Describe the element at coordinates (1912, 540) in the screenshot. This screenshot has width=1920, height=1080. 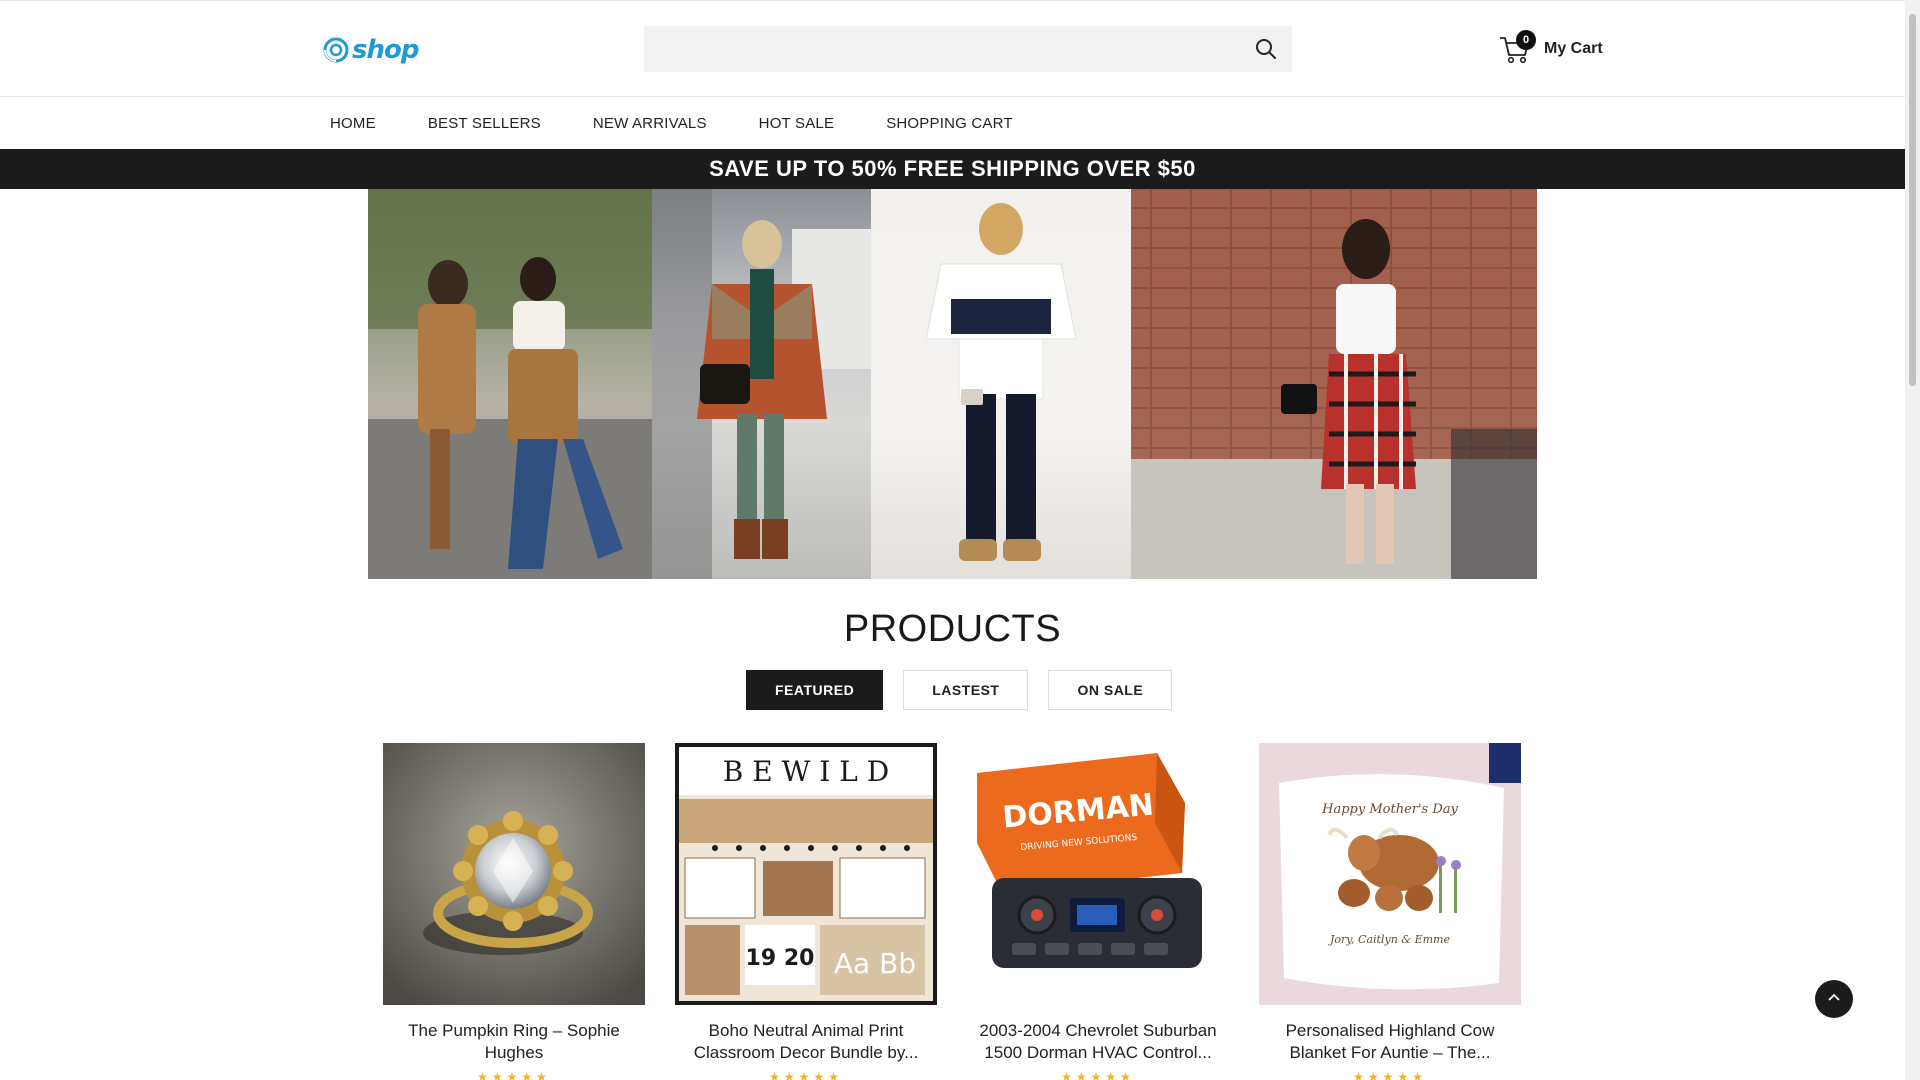
I see `page-scrollbar` at that location.